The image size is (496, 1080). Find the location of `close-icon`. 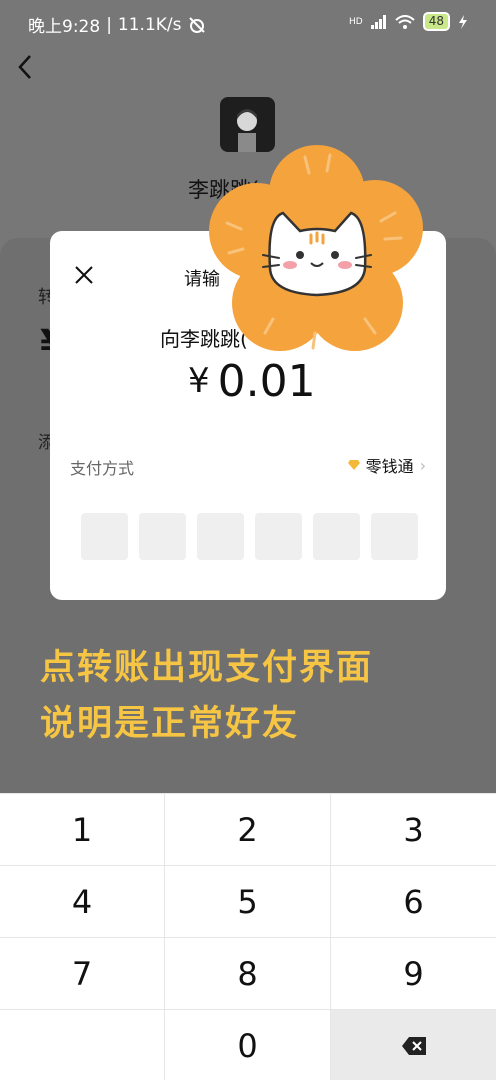

close-icon is located at coordinates (84, 275).